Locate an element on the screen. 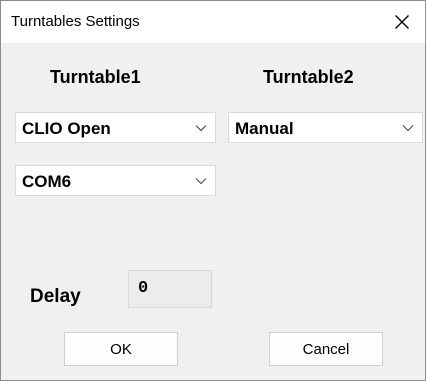 The height and width of the screenshot is (381, 426). turntable1-port-value: COM6 is located at coordinates (47, 181).